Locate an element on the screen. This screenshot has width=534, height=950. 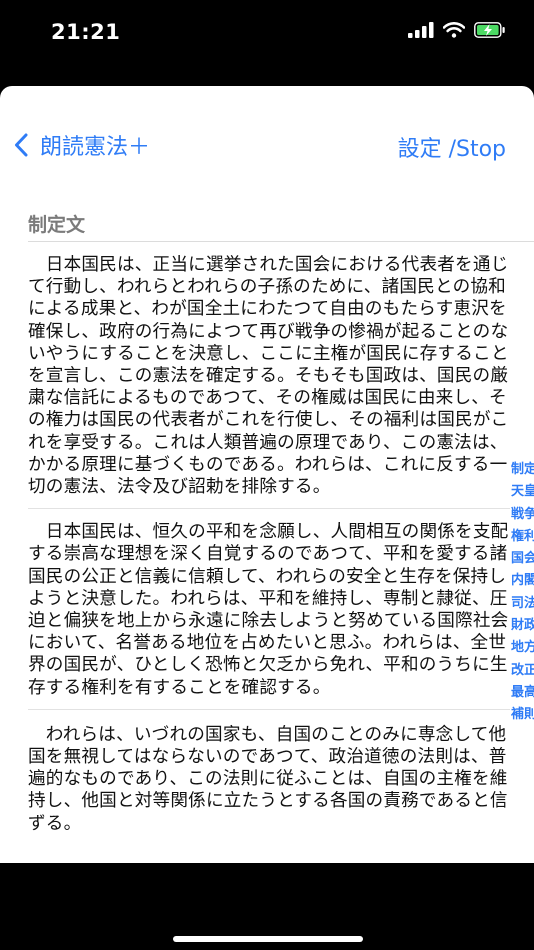
index-item-preamble: 制定文 is located at coordinates (522, 470).